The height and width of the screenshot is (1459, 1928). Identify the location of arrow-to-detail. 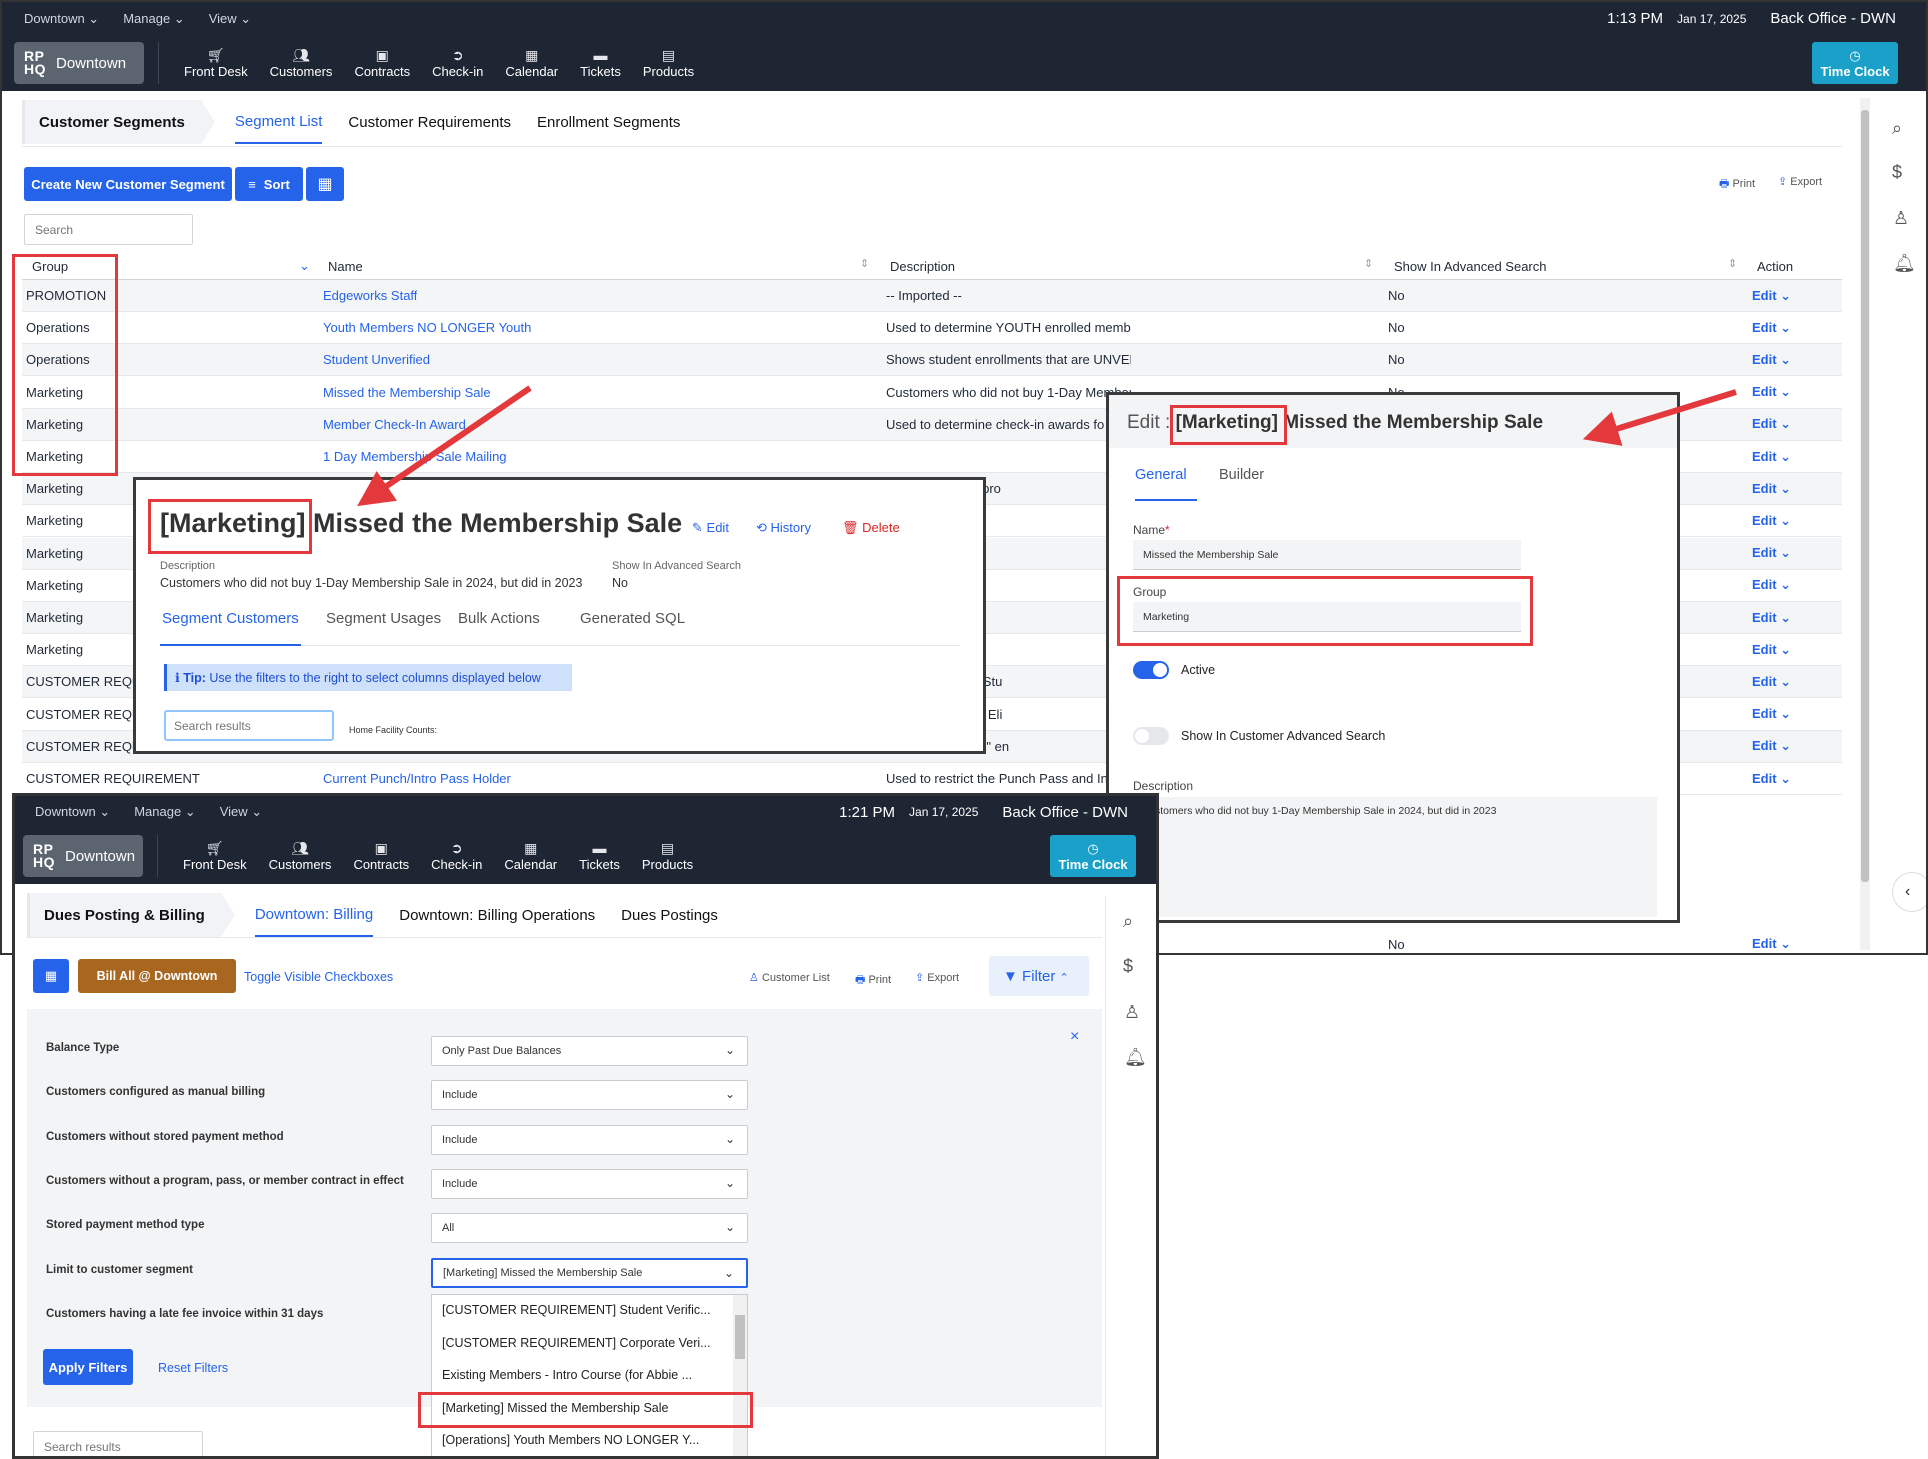
(444, 446).